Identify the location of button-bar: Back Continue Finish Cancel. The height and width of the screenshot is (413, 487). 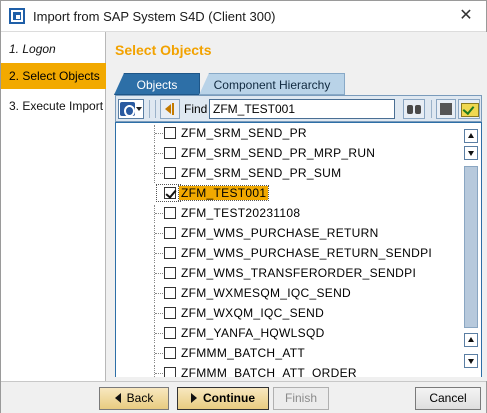
(243, 397).